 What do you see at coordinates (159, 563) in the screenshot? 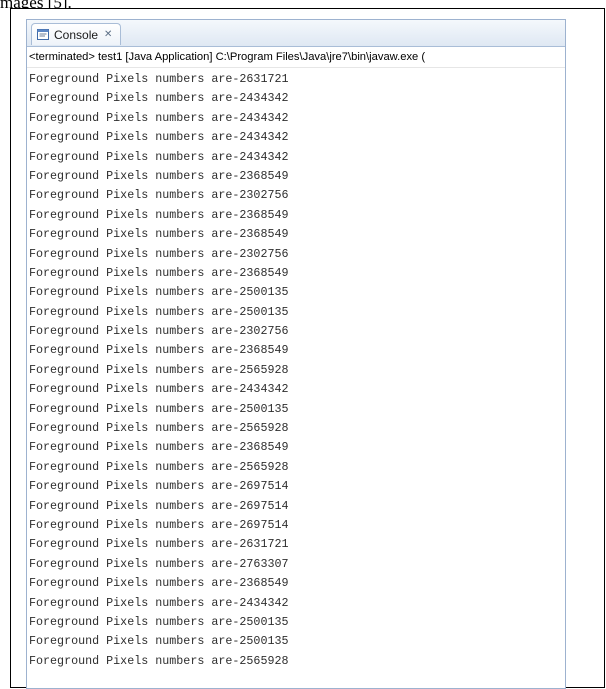
I see `console-line: Foreground Pixels numbers are-2763307` at bounding box center [159, 563].